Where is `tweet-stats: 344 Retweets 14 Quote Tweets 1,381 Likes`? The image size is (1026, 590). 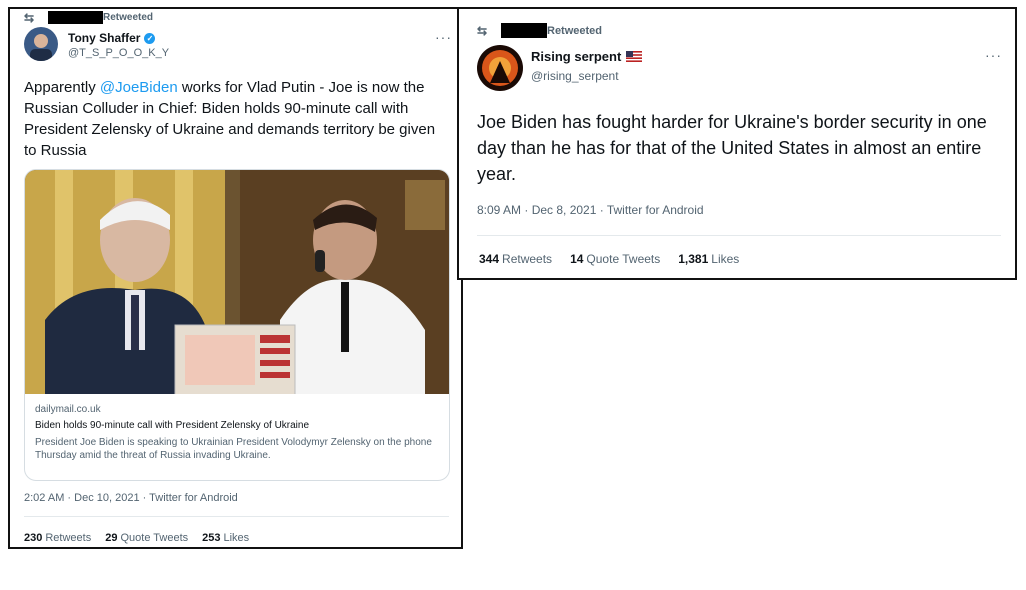 tweet-stats: 344 Retweets 14 Quote Tweets 1,381 Likes is located at coordinates (609, 259).